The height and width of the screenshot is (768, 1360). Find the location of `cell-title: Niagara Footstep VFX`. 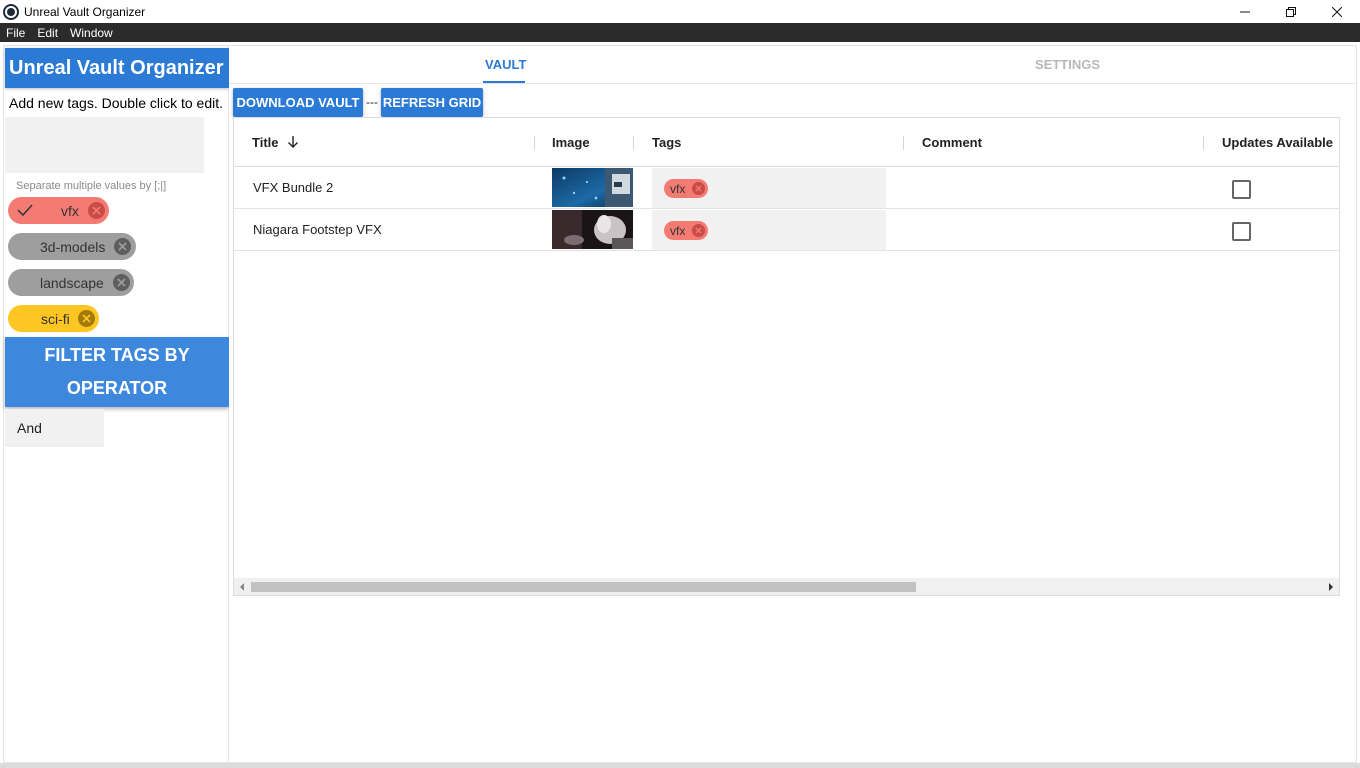

cell-title: Niagara Footstep VFX is located at coordinates (317, 229).